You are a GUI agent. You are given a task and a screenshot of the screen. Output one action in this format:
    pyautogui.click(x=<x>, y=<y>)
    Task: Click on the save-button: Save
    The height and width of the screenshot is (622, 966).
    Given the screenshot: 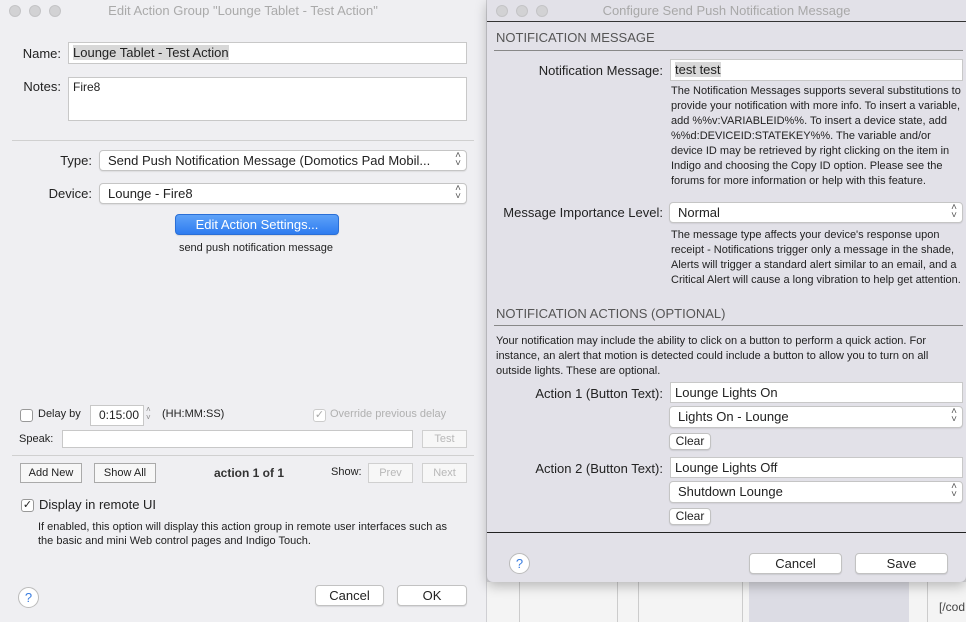 What is the action you would take?
    pyautogui.click(x=901, y=563)
    